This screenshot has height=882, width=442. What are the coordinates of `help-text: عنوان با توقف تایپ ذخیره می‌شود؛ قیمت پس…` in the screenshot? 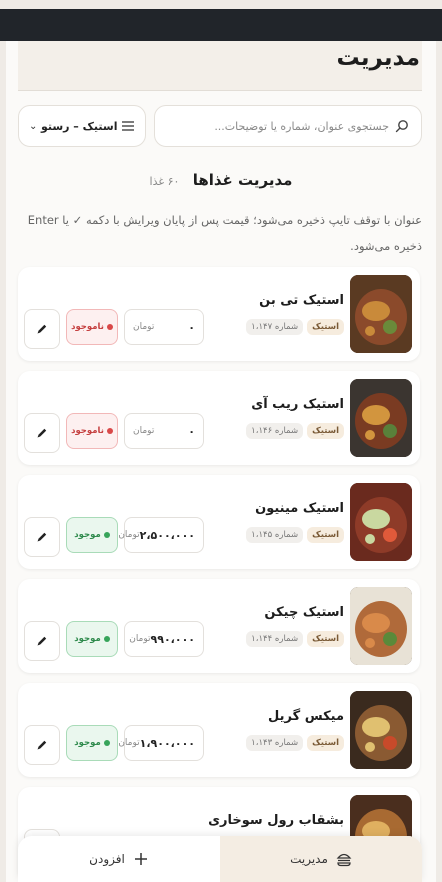 It's located at (224, 233).